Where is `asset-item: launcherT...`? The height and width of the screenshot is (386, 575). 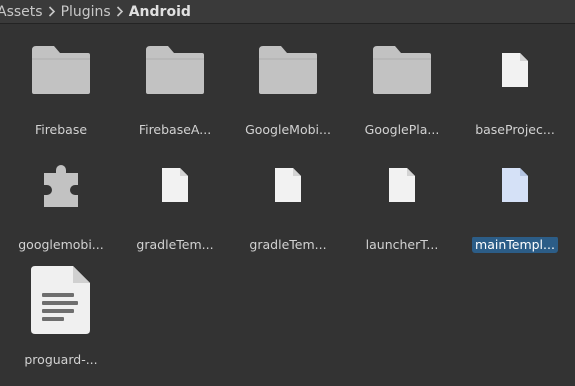 asset-item: launcherT... is located at coordinates (402, 196).